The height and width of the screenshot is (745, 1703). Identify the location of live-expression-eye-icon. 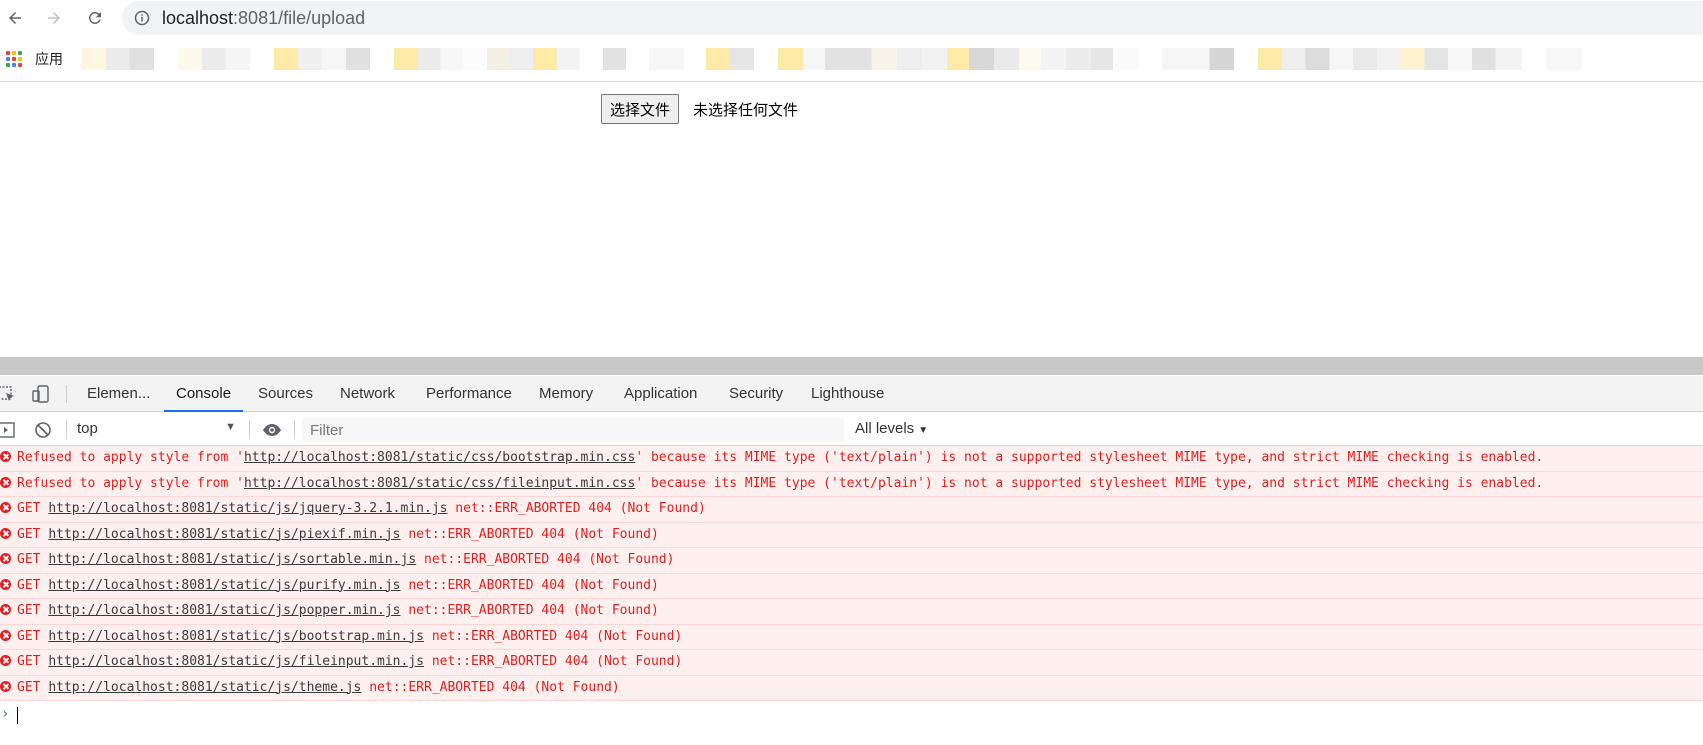
(272, 430).